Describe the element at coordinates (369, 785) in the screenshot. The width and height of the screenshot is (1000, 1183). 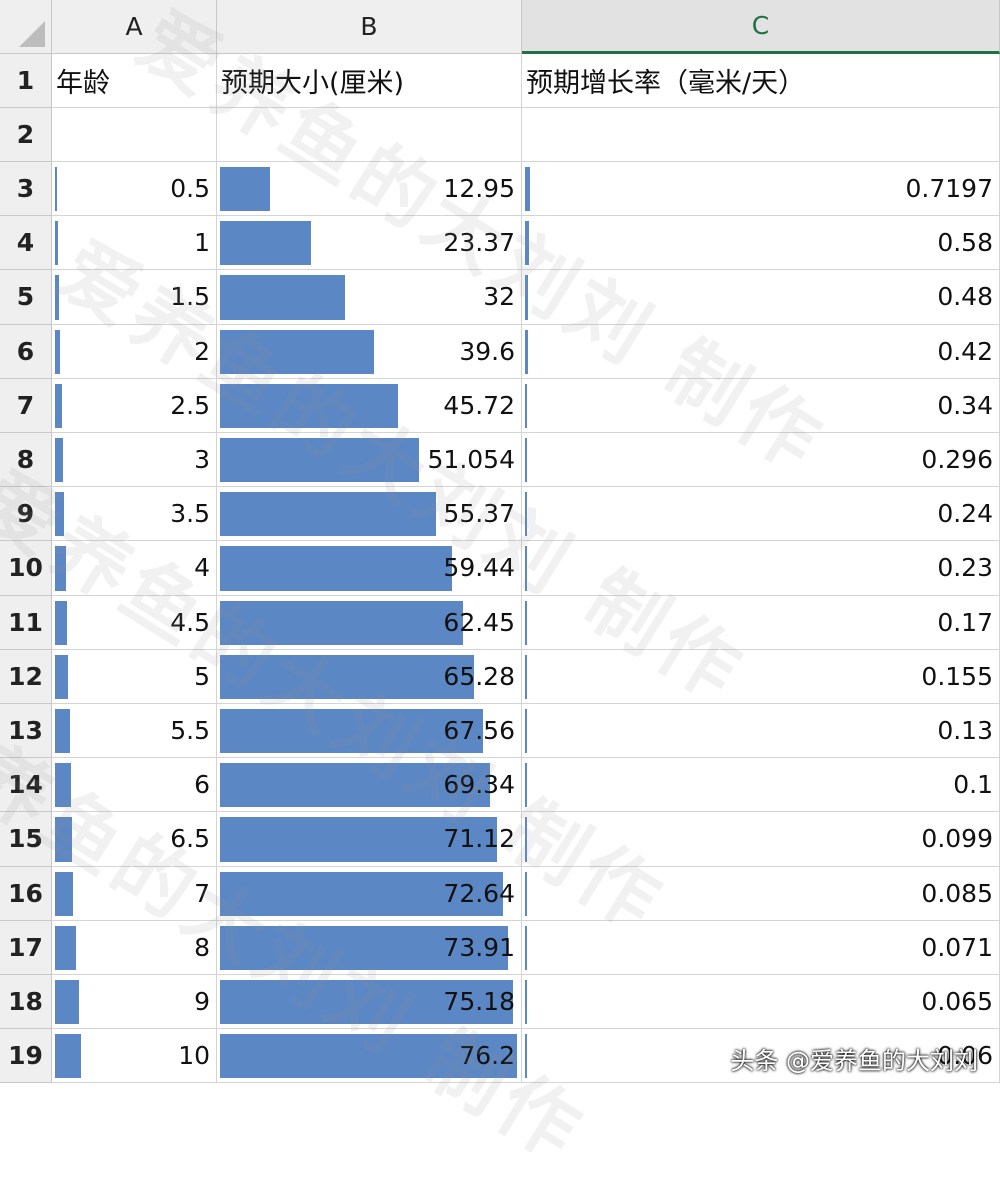
I see `cell-size: 69.34` at that location.